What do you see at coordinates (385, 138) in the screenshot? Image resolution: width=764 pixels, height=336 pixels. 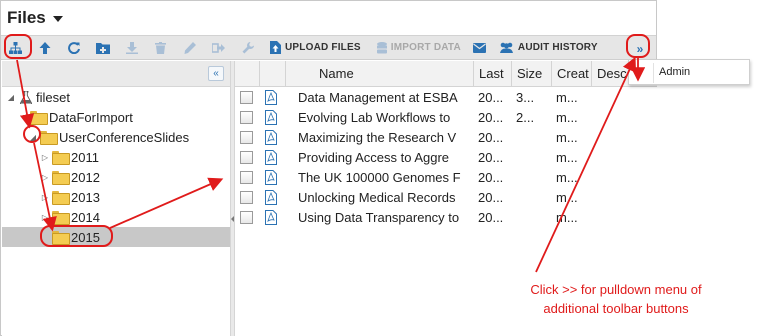 I see `cell-name: Maximizing the Research V` at bounding box center [385, 138].